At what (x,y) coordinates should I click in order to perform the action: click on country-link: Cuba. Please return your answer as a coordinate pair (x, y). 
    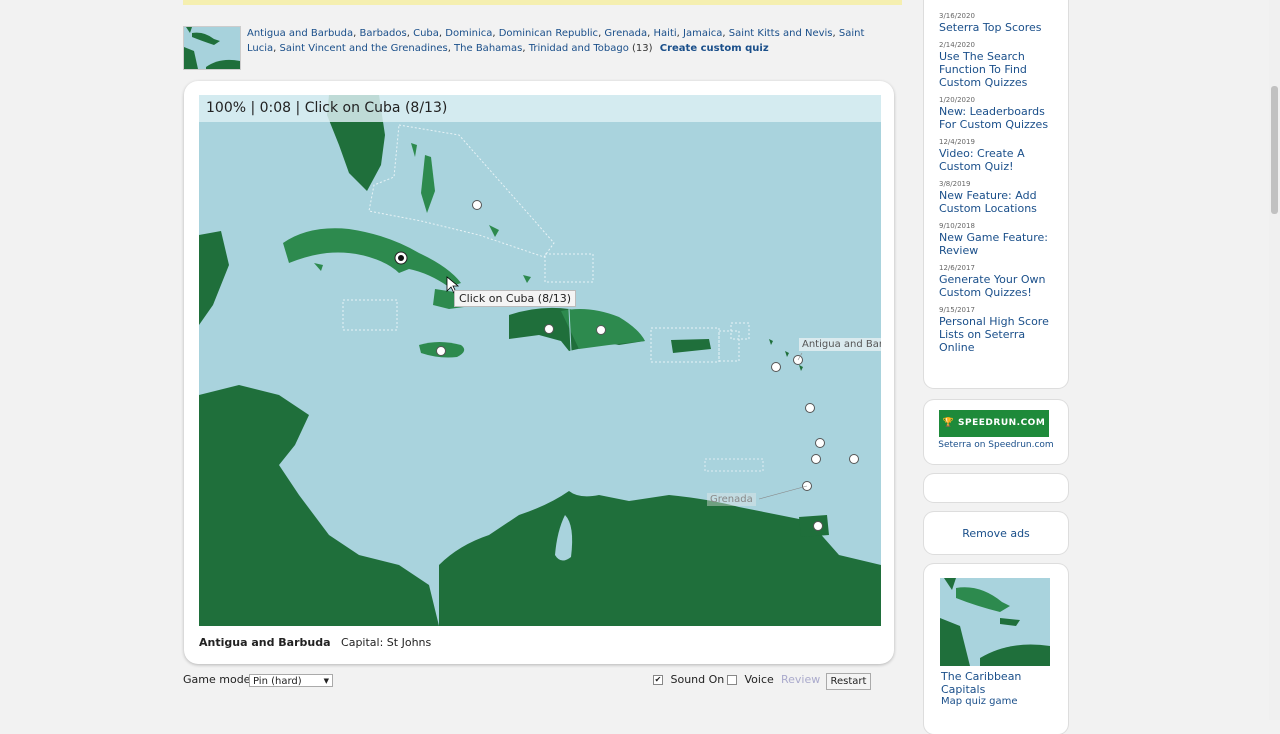
    Looking at the image, I should click on (426, 33).